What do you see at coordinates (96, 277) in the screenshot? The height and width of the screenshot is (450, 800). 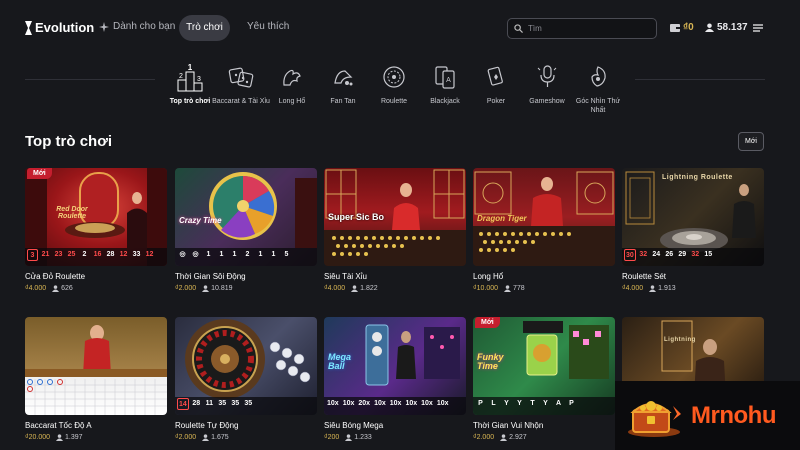 I see `game-title: Cửa Đỏ Roulette` at bounding box center [96, 277].